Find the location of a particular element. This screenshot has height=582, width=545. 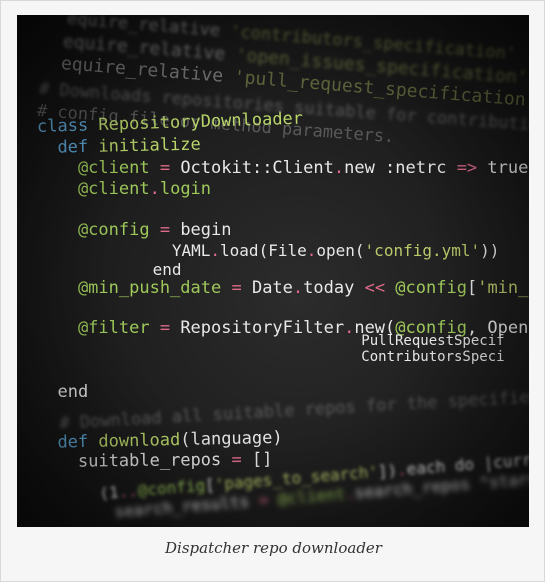

code-token: download is located at coordinates (139, 441).